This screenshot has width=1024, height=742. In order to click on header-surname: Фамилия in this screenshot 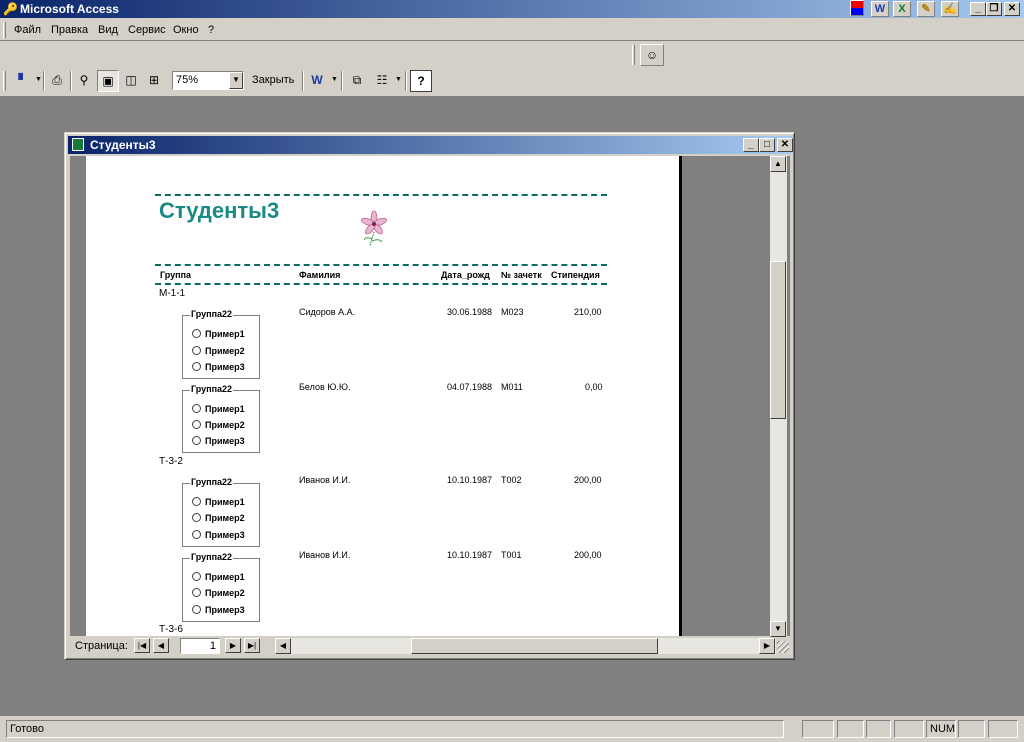, I will do `click(320, 275)`.